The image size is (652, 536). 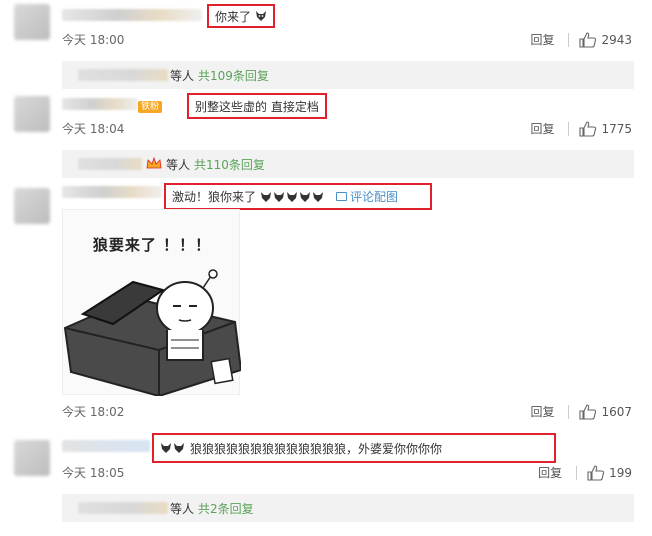 What do you see at coordinates (233, 75) in the screenshot?
I see `sub-replies-count: 共109条回复` at bounding box center [233, 75].